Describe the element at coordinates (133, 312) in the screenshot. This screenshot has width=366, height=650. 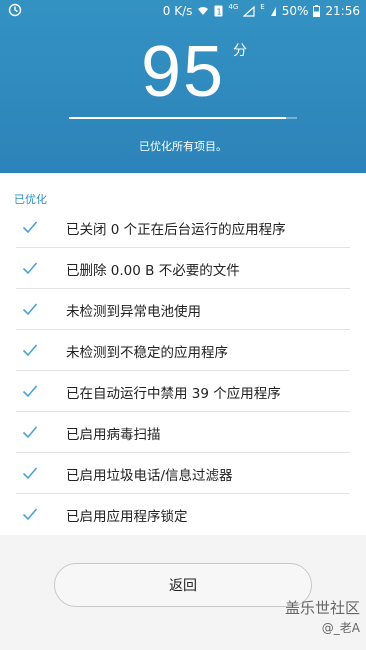
I see `list-item-label: 未检测到异常电池使用` at that location.